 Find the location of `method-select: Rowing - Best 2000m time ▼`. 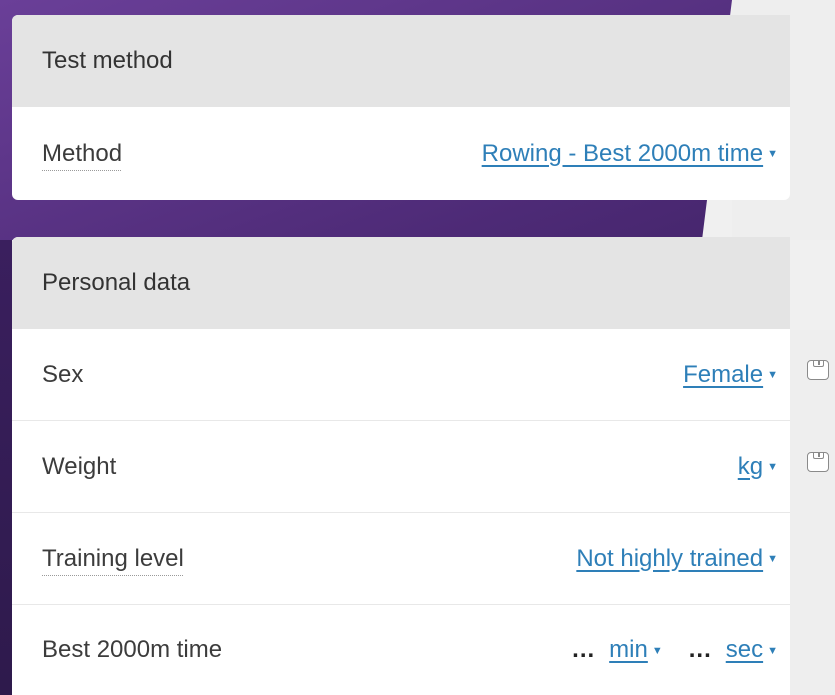

method-select: Rowing - Best 2000m time ▼ is located at coordinates (630, 154).